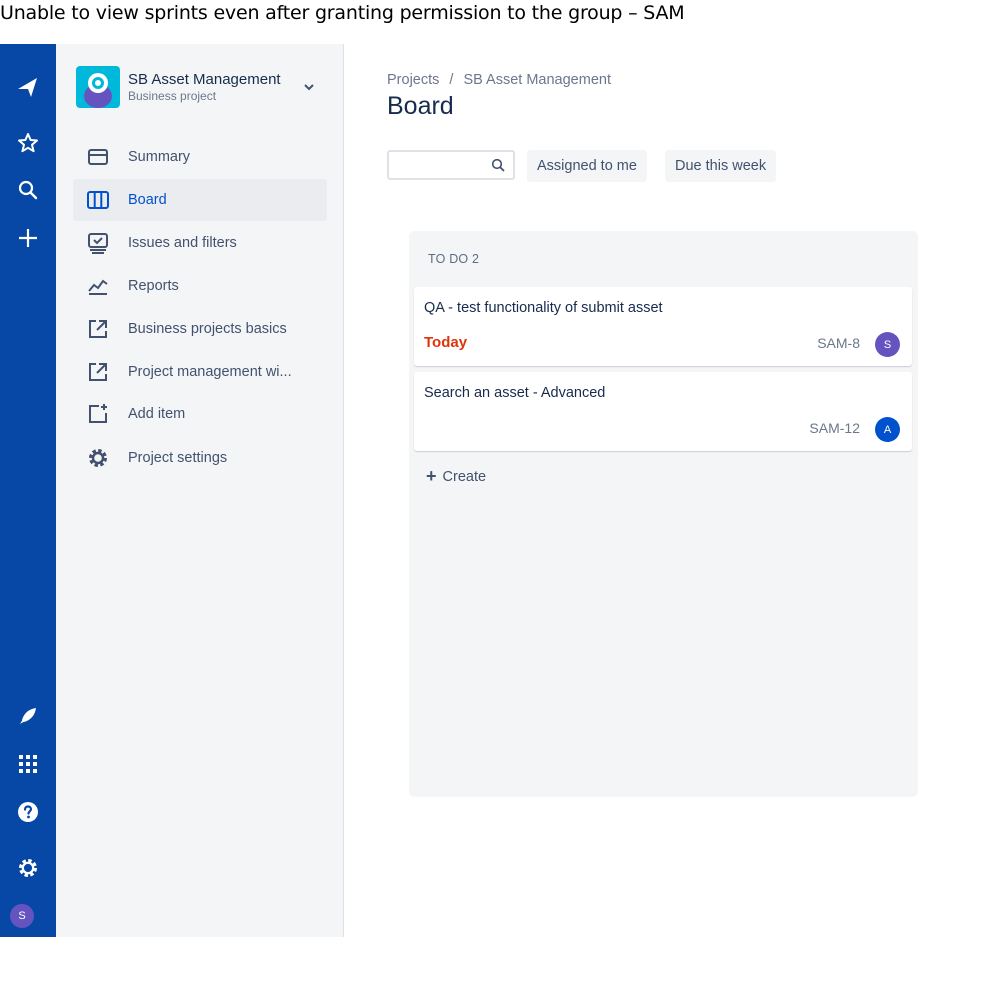  I want to click on plus-icon, so click(28, 238).